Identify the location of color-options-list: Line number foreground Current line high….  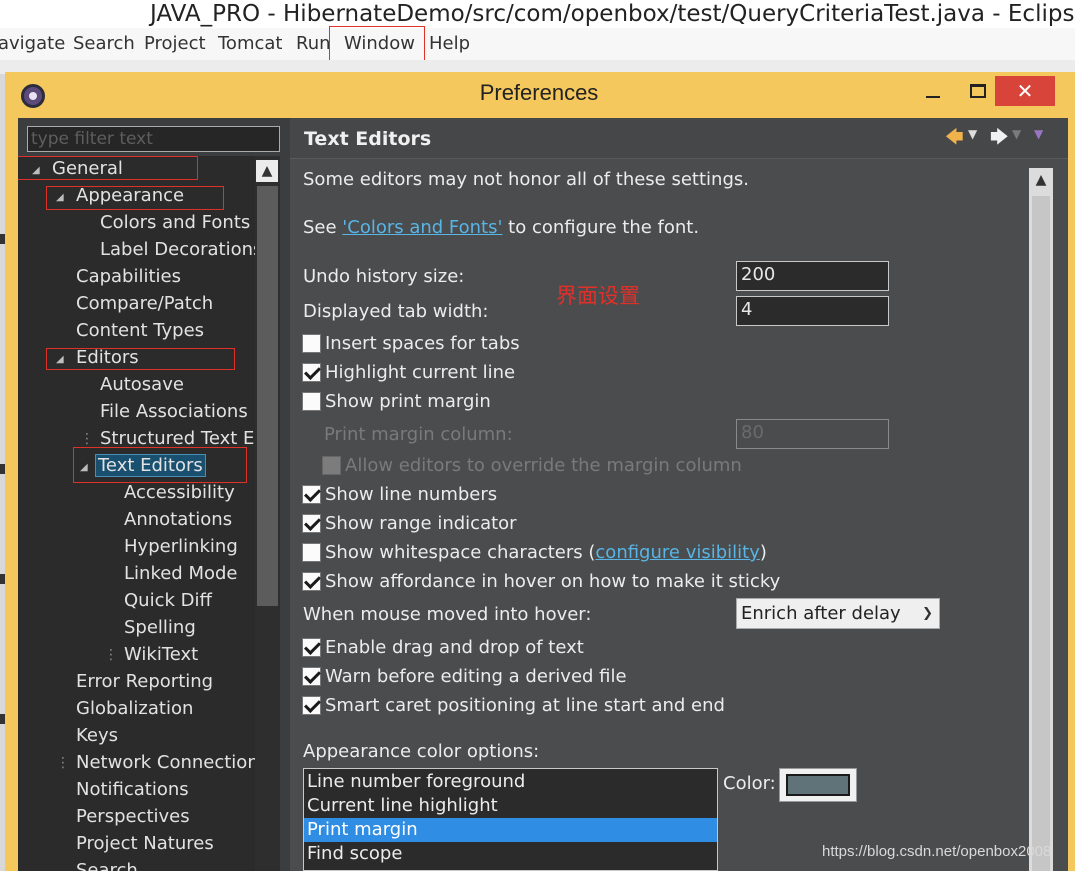
(510, 819).